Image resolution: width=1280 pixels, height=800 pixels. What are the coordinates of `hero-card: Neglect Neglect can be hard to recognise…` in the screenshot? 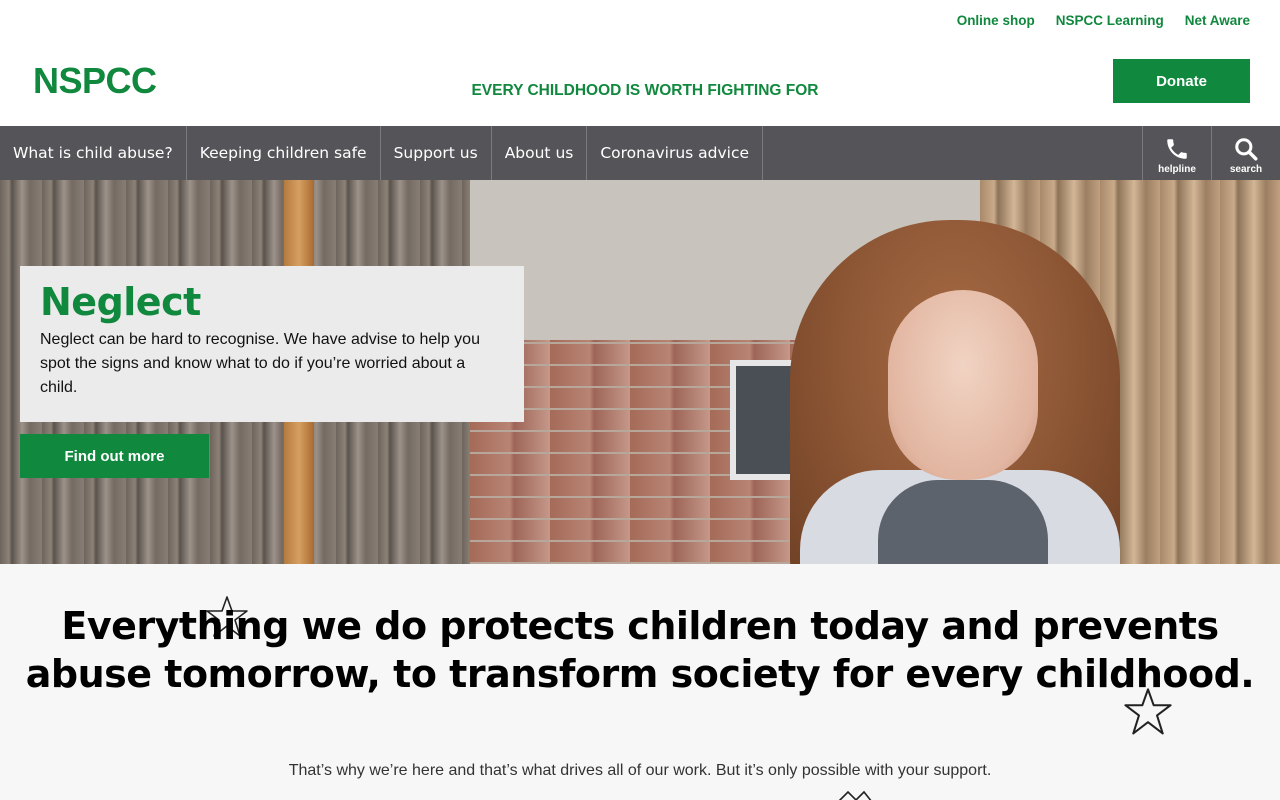 It's located at (272, 344).